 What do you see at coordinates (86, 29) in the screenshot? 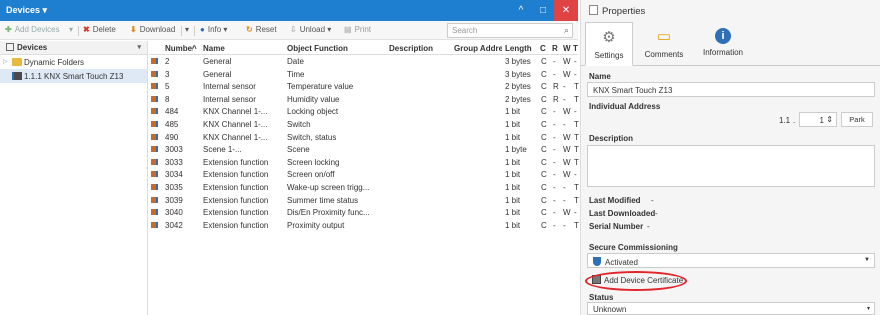
I see `delete-x-icon: ✖` at bounding box center [86, 29].